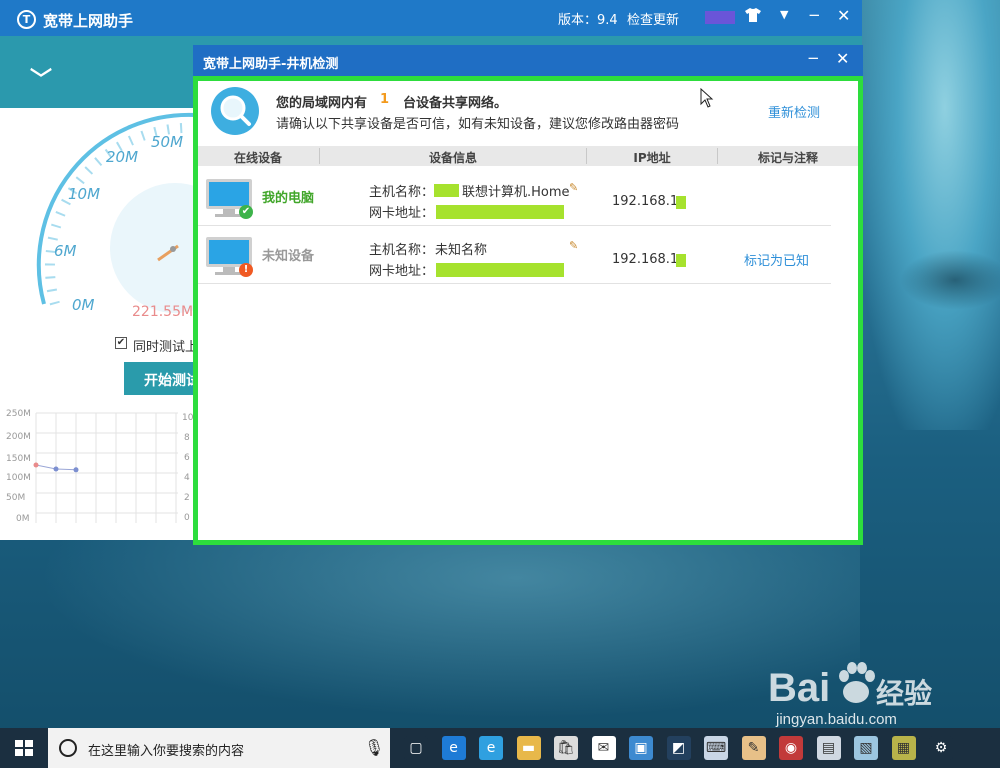 Image resolution: width=1000 pixels, height=768 pixels. Describe the element at coordinates (904, 693) in the screenshot. I see `watermark-suffix: 经验` at that location.